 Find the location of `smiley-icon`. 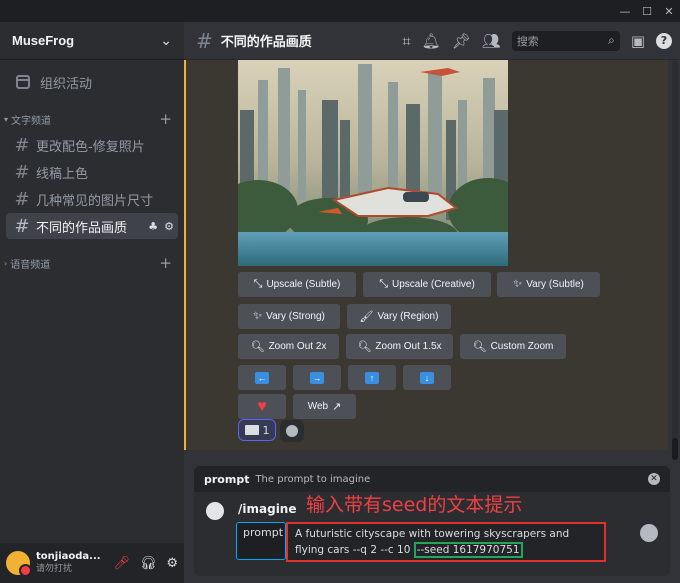

smiley-icon is located at coordinates (292, 431).